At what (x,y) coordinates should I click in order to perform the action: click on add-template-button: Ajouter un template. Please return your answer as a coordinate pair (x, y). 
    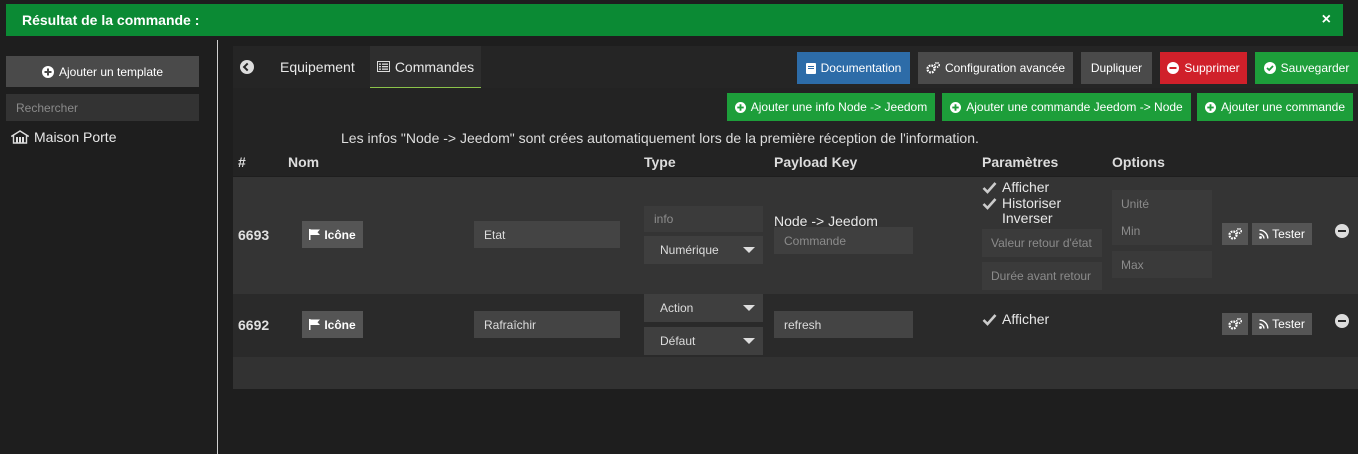
    Looking at the image, I should click on (102, 71).